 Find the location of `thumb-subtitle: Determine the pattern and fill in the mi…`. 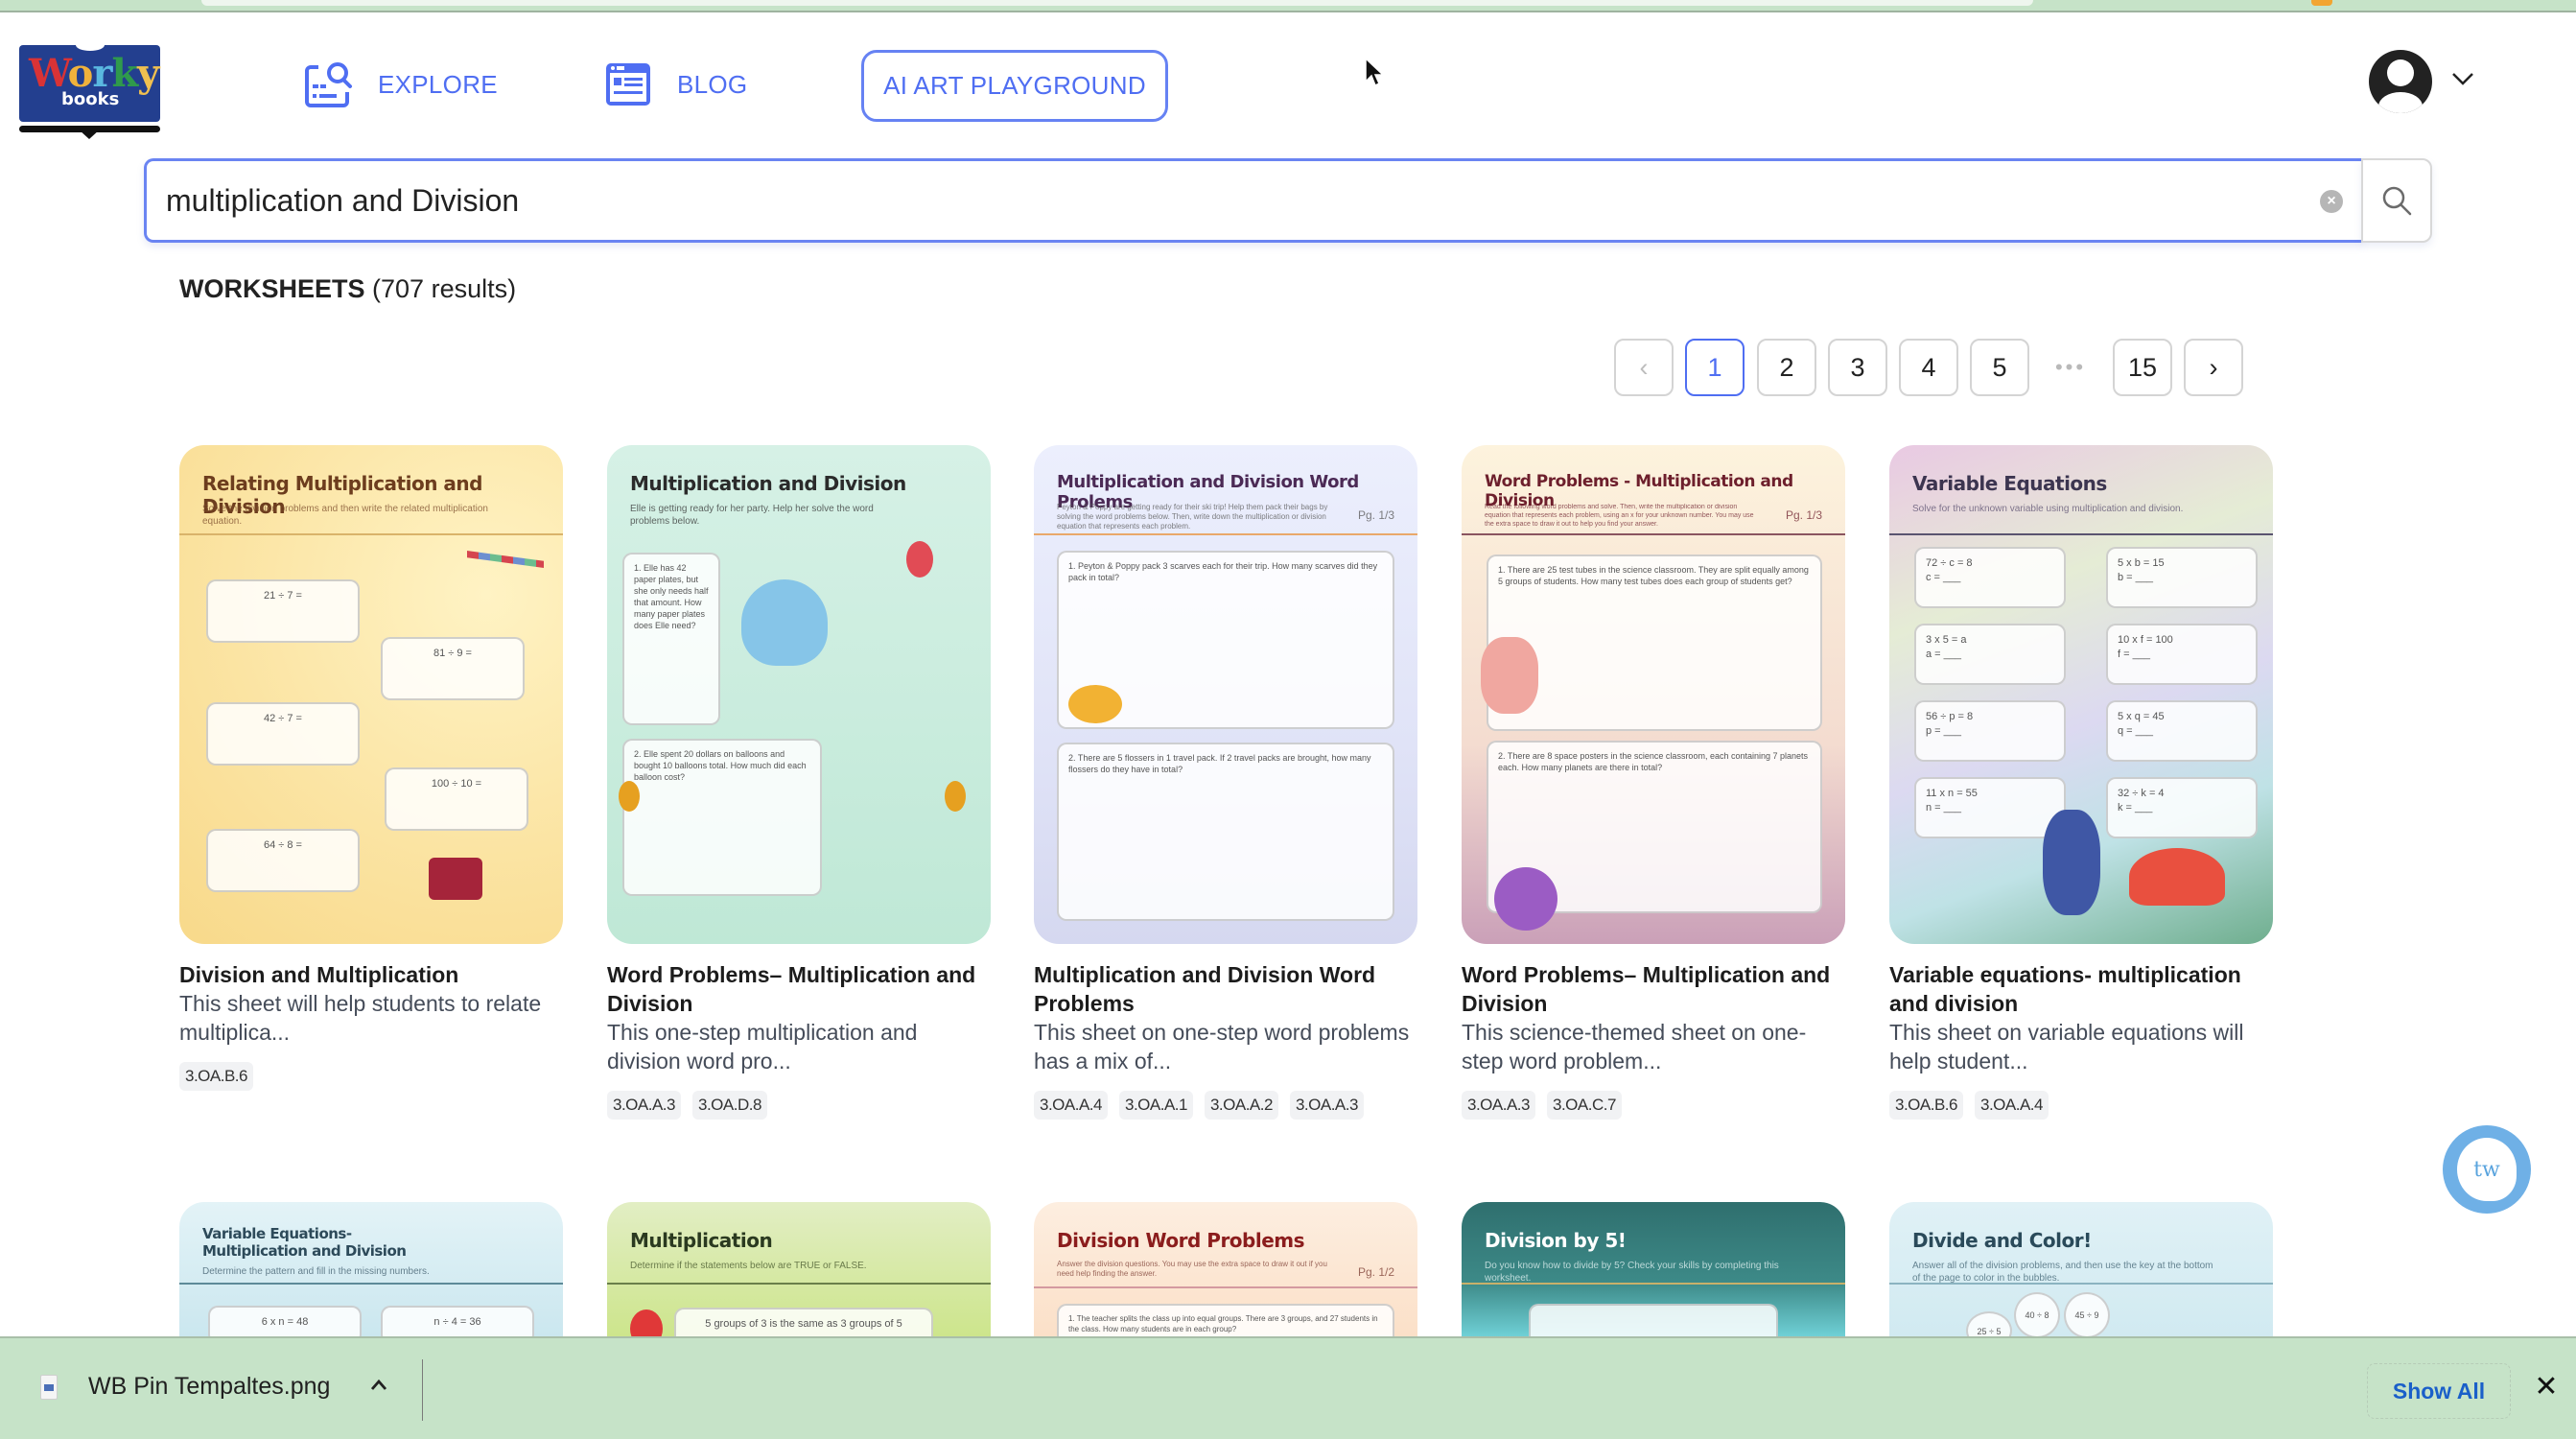

thumb-subtitle: Determine the pattern and fill in the mi… is located at coordinates (316, 1271).